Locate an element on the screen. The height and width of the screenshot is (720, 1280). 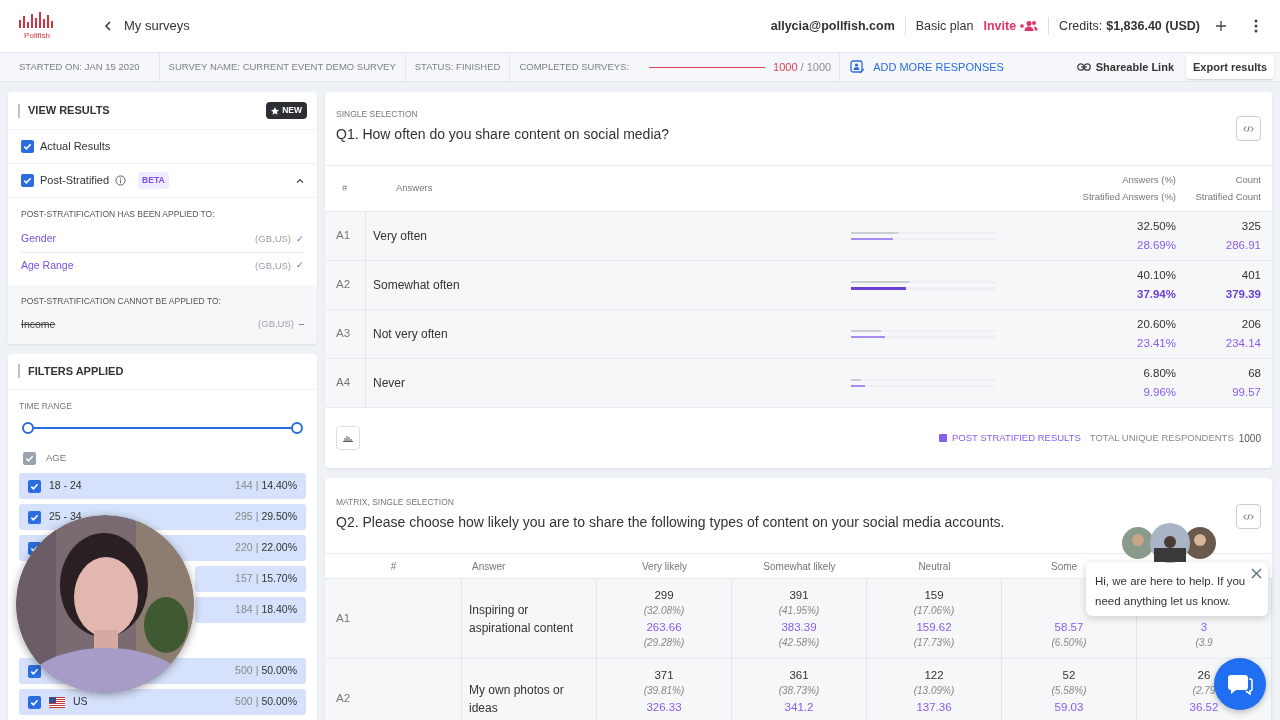
answer-percent: (13.09%) is located at coordinates (934, 691).